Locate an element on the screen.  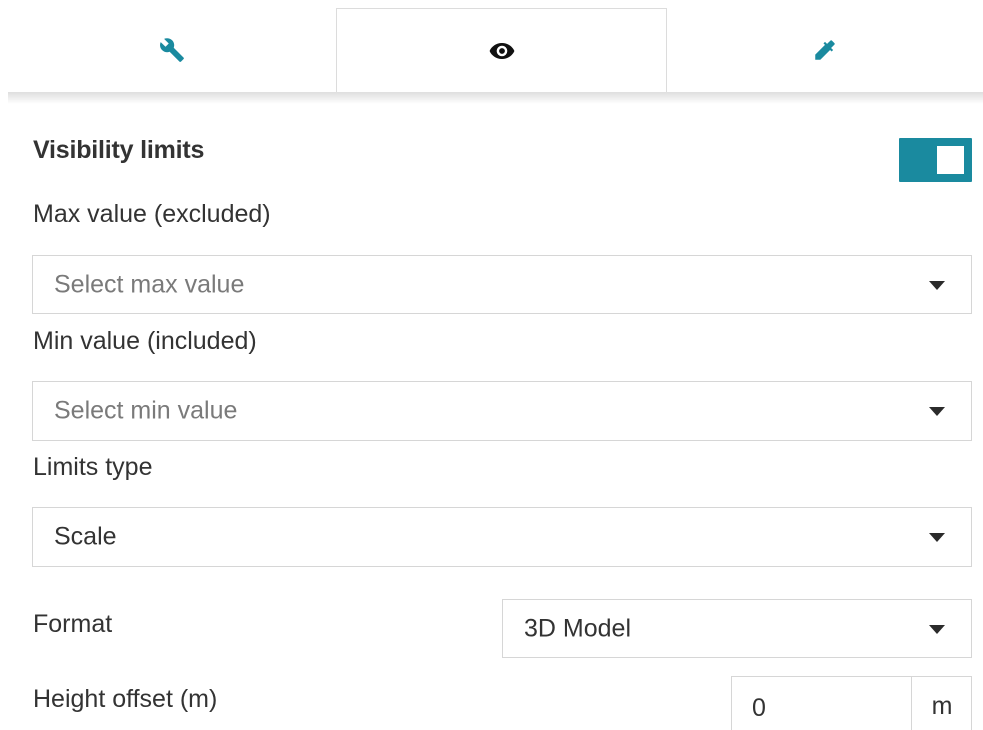
format-select: 3D Model is located at coordinates (737, 628).